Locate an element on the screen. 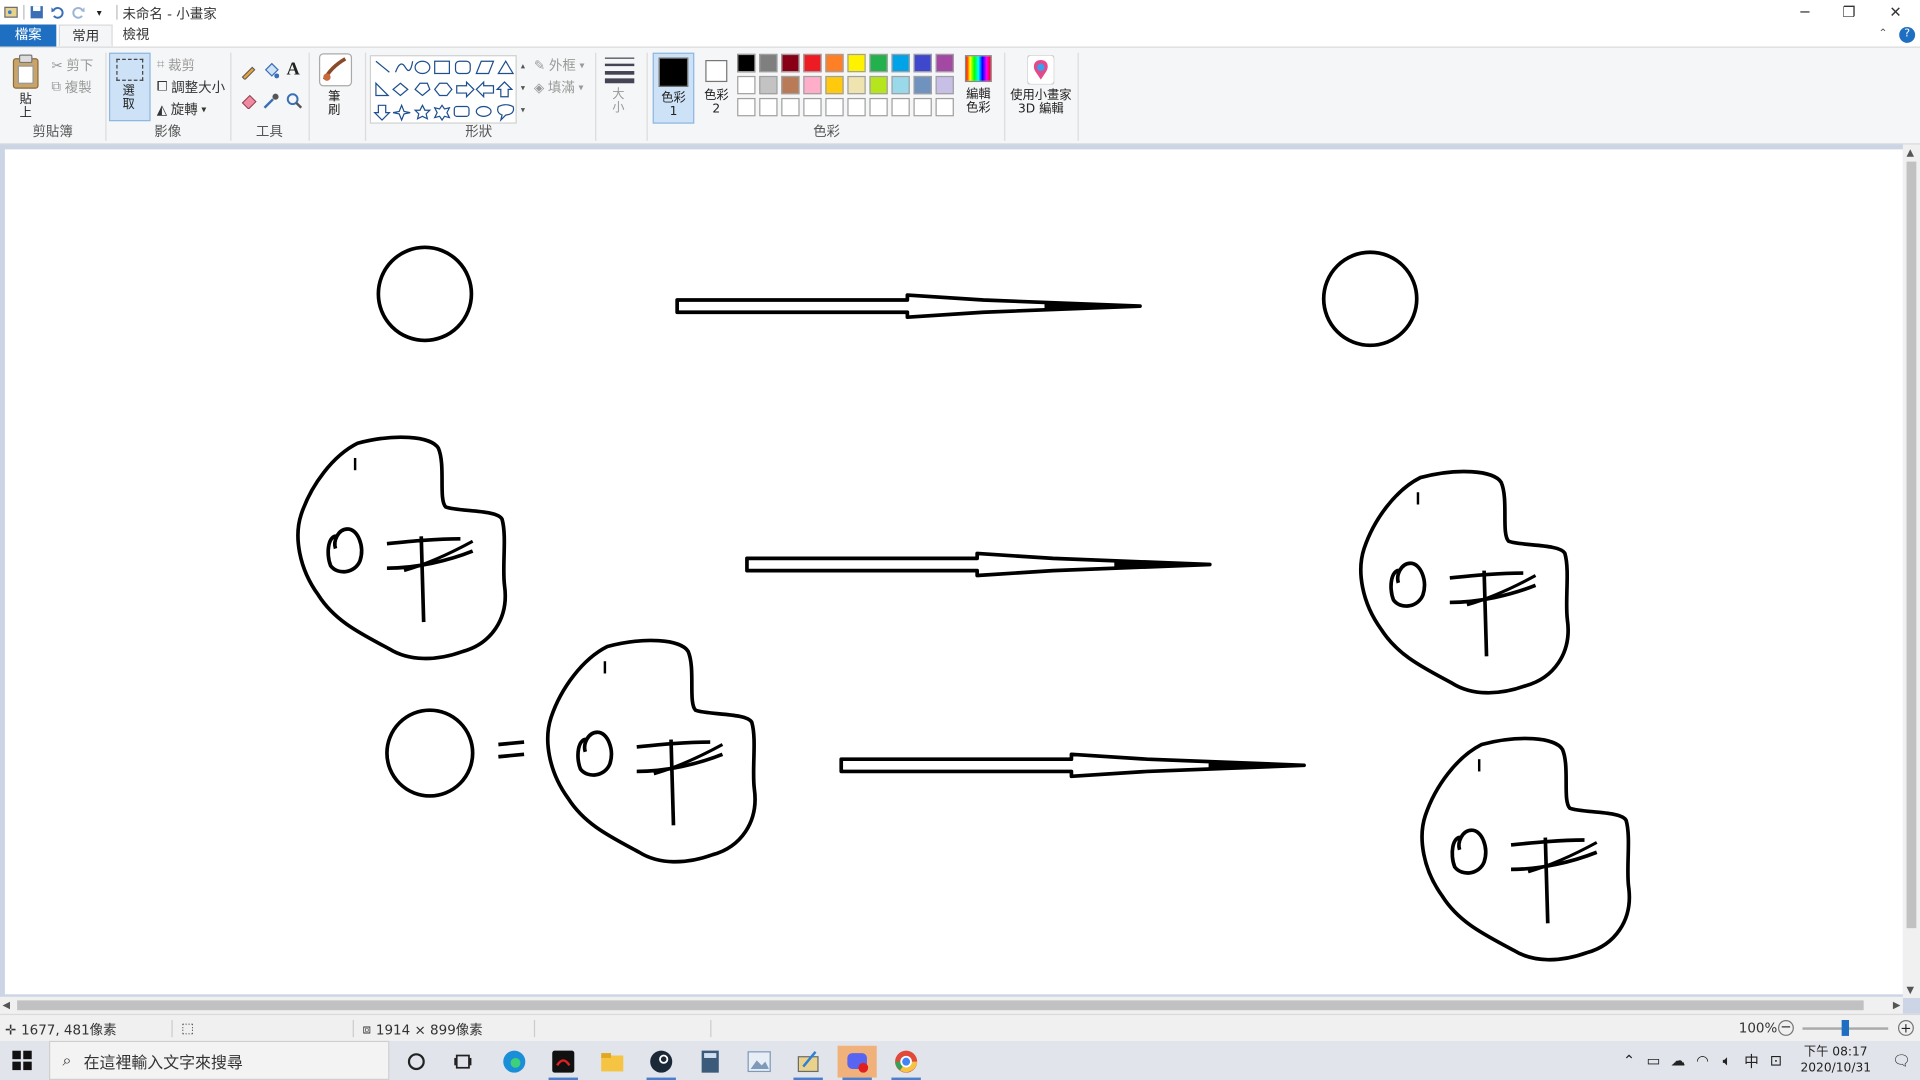 This screenshot has height=1080, width=1920. resize-button: ⧠ 調整大小 is located at coordinates (191, 87).